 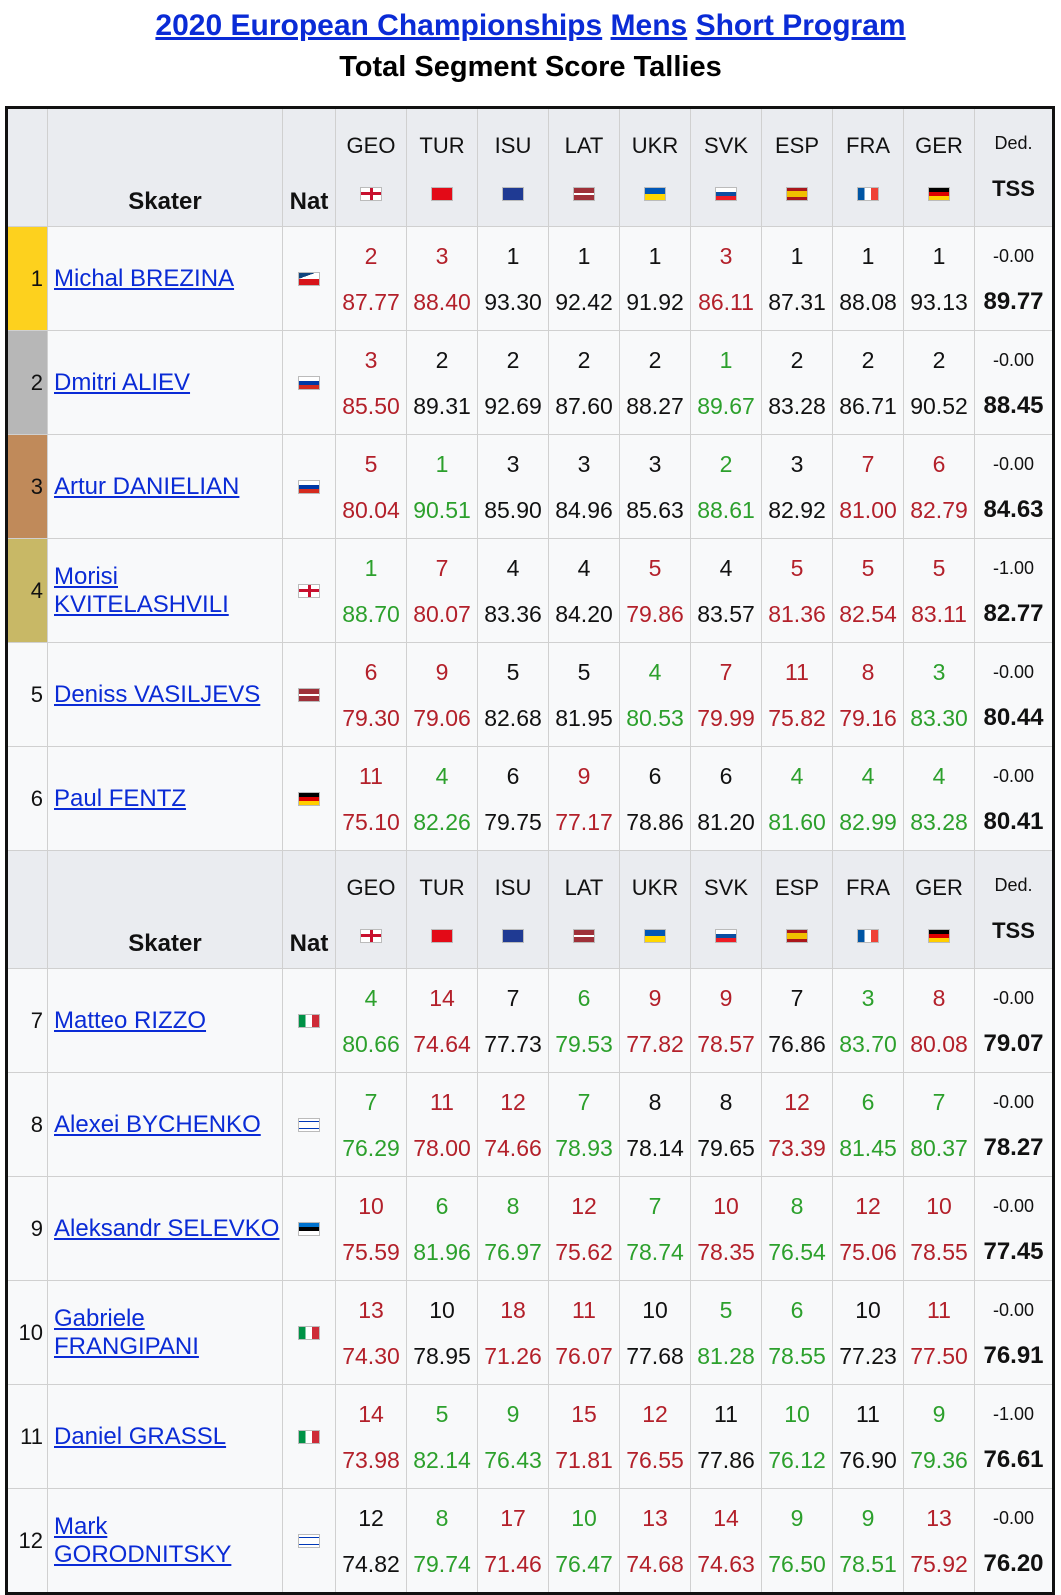 What do you see at coordinates (122, 382) in the screenshot?
I see `skater-link: Dmitri ALIEV` at bounding box center [122, 382].